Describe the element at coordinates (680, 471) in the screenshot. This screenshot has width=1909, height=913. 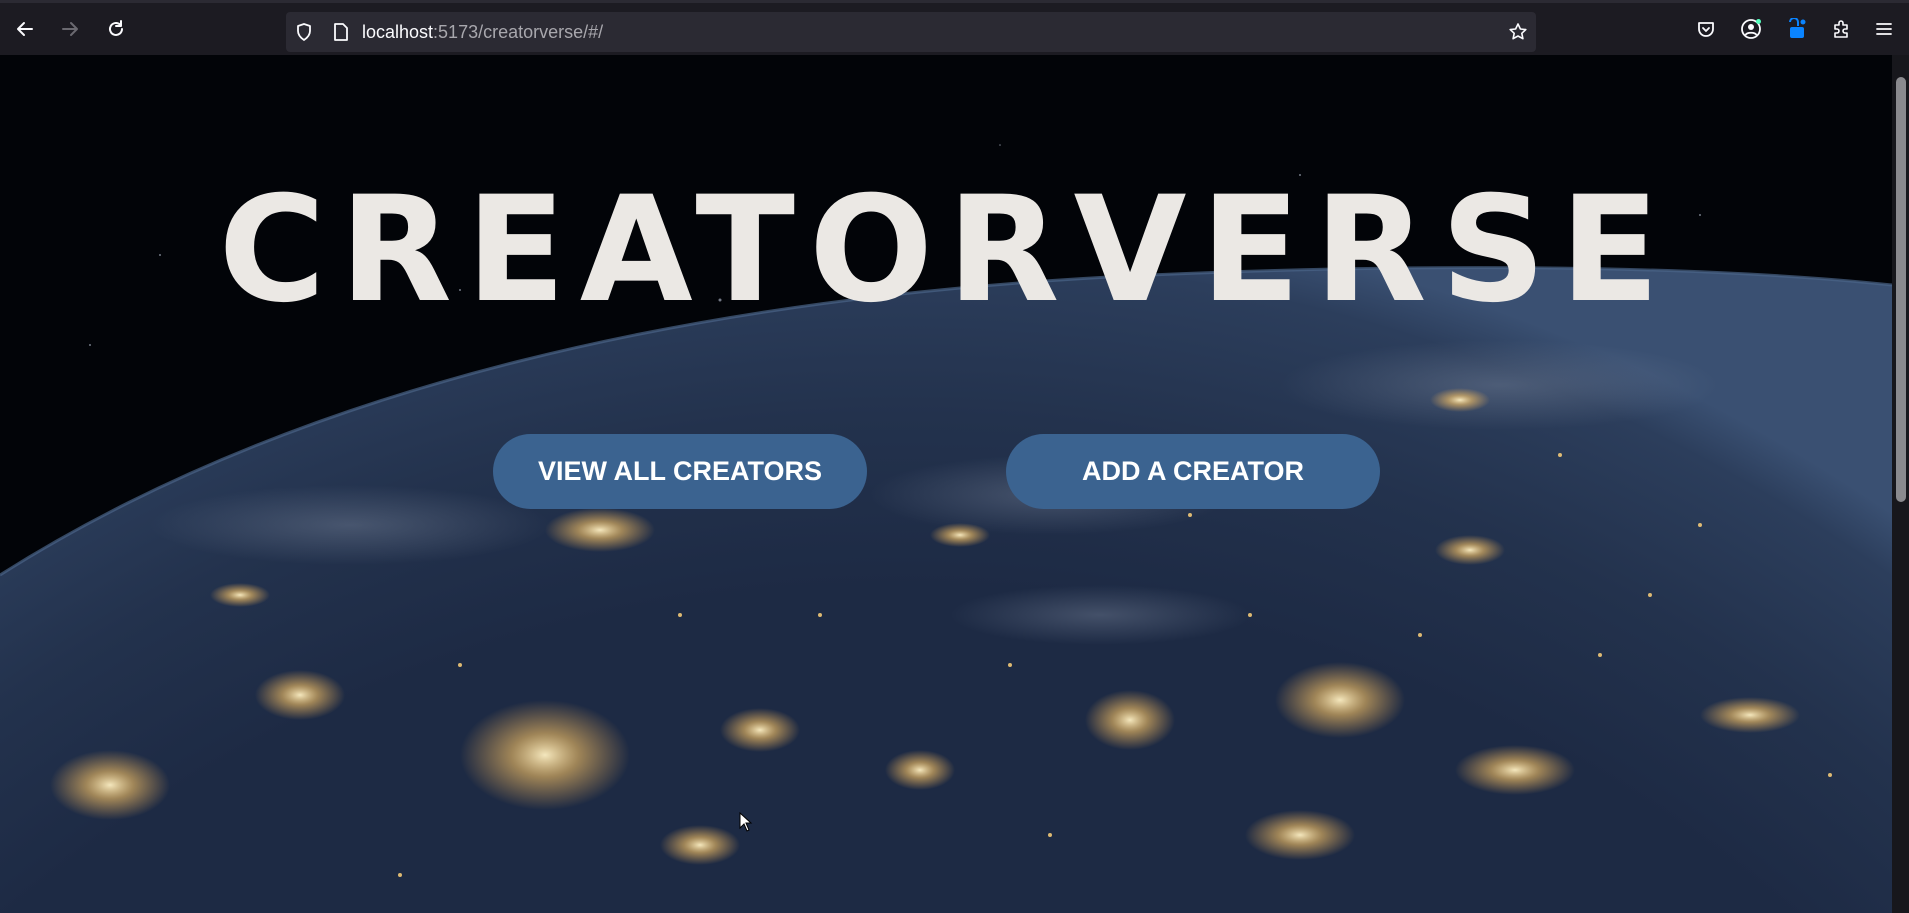
I see `view-all-creators-button: VIEW ALL CREATORS` at that location.